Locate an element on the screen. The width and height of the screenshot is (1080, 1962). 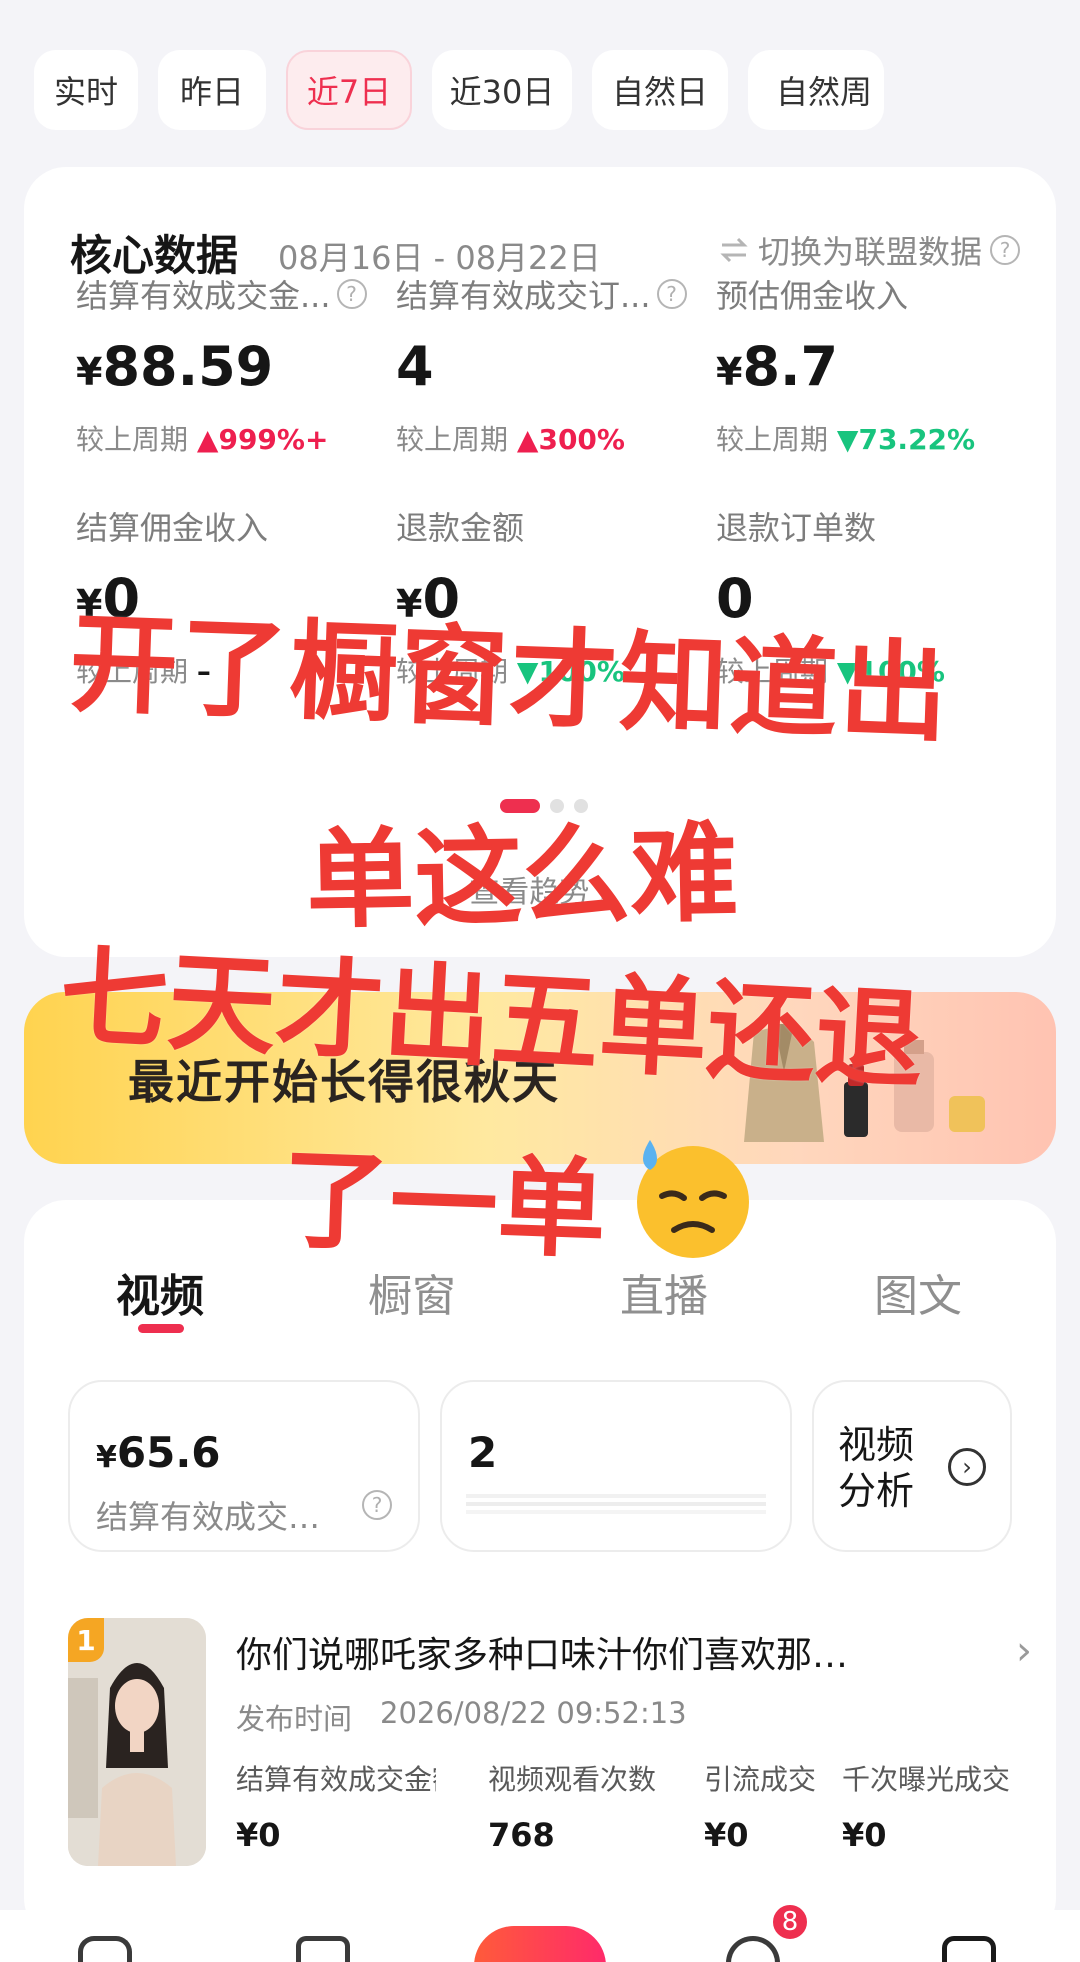
video-metric-traffic-deals: 引流成交 ¥0 is located at coordinates (764, 1806).